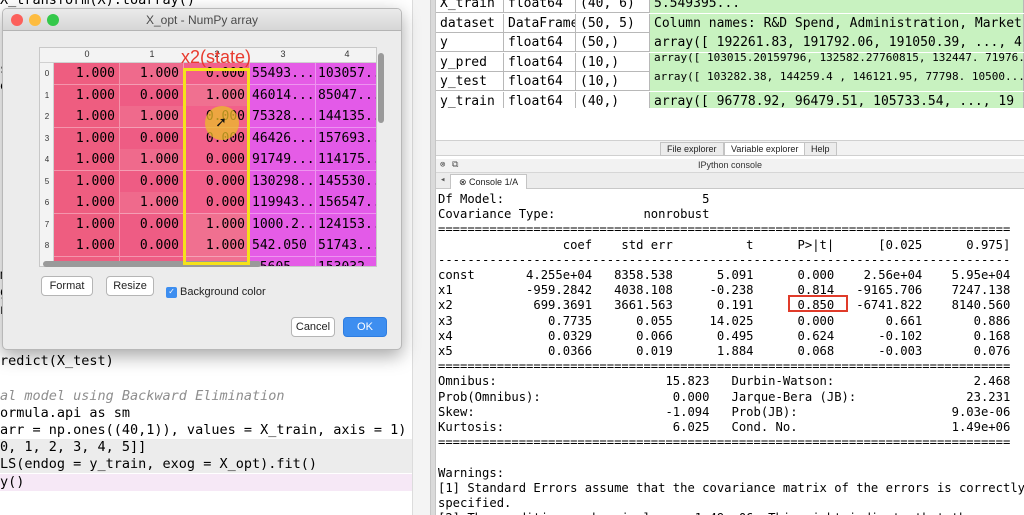 The image size is (1024, 515). Describe the element at coordinates (152, 264) in the screenshot. I see `grid-horizontal-scroll-thumb` at that location.